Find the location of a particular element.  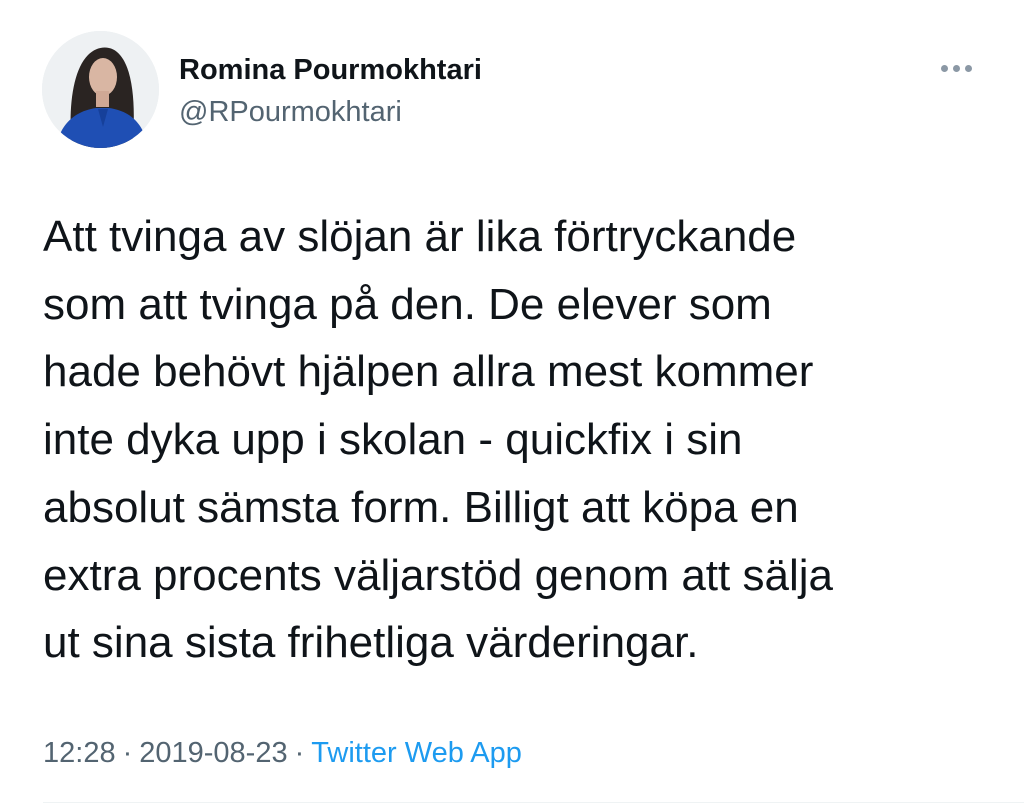

tweet-date: 2019-08-23 is located at coordinates (213, 753).